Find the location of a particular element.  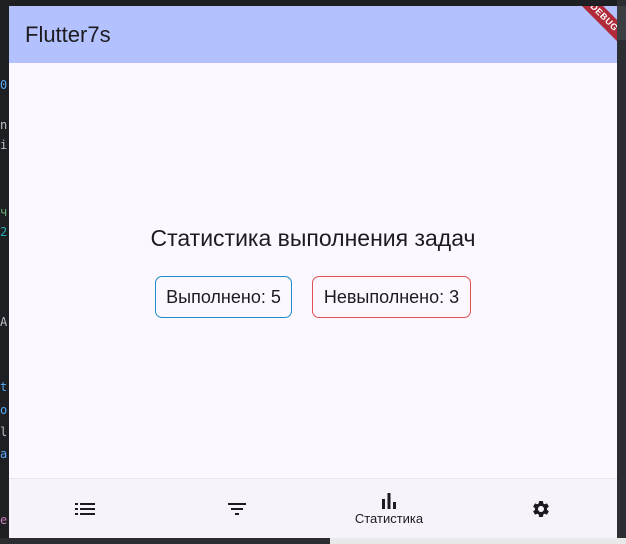

nav-item-statistics: Статистика is located at coordinates (389, 508).